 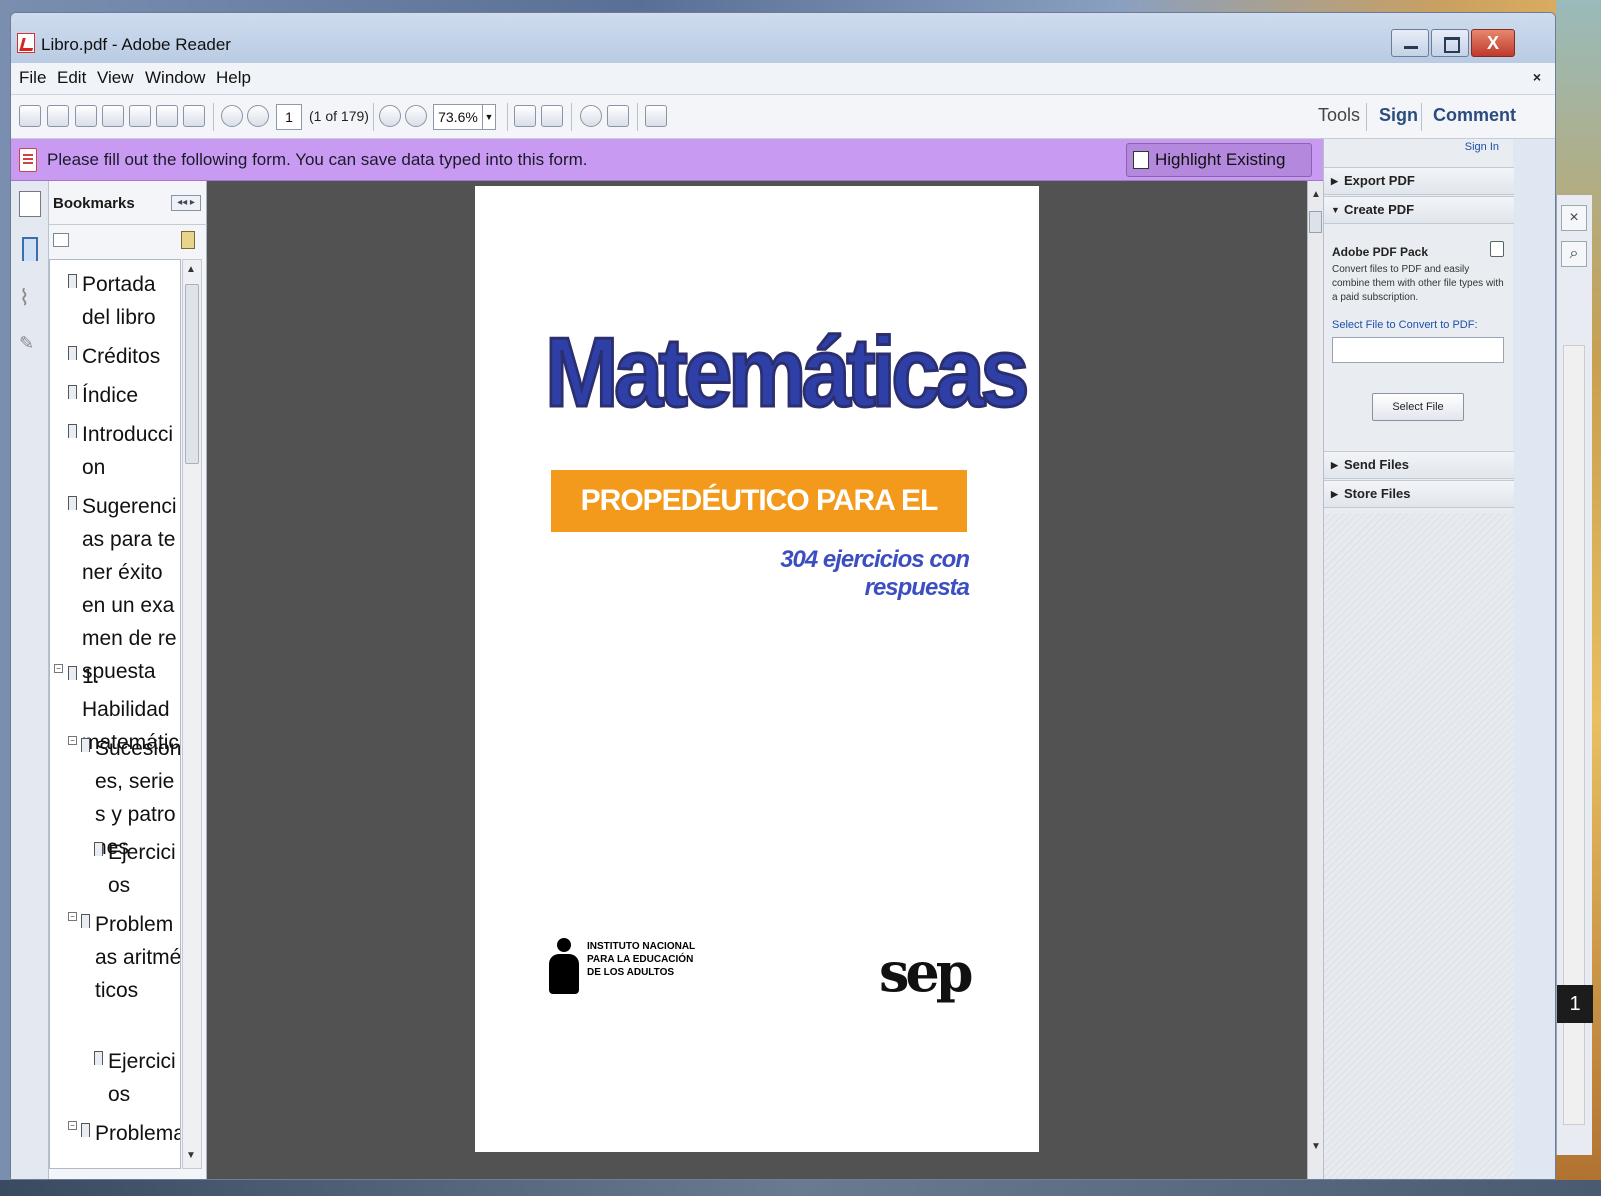 What do you see at coordinates (61, 240) in the screenshot?
I see `bookmark-options-icon` at bounding box center [61, 240].